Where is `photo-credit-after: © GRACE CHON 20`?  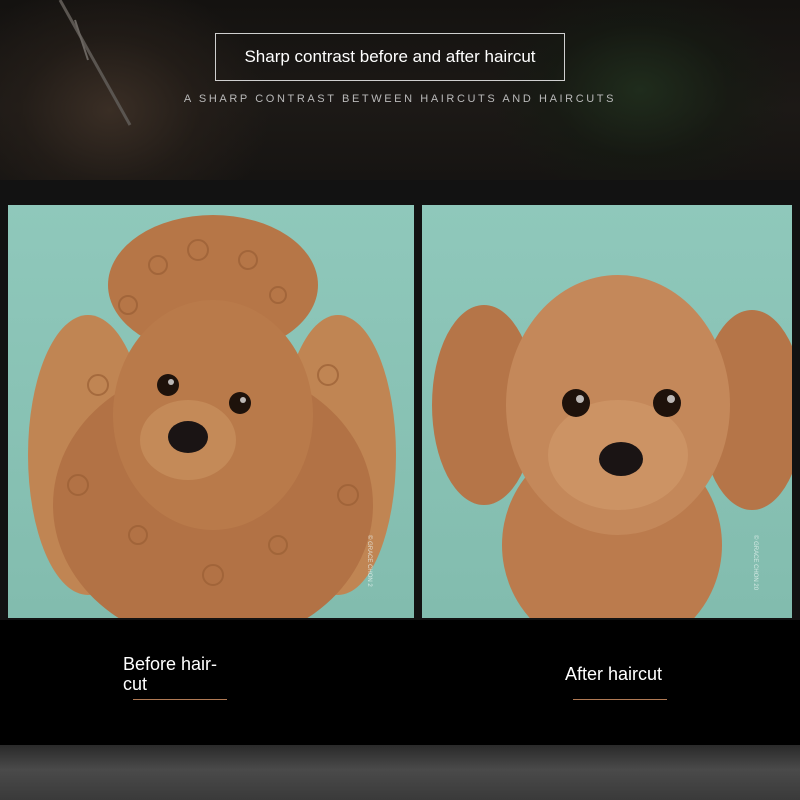
photo-credit-after: © GRACE CHON 20 is located at coordinates (755, 563).